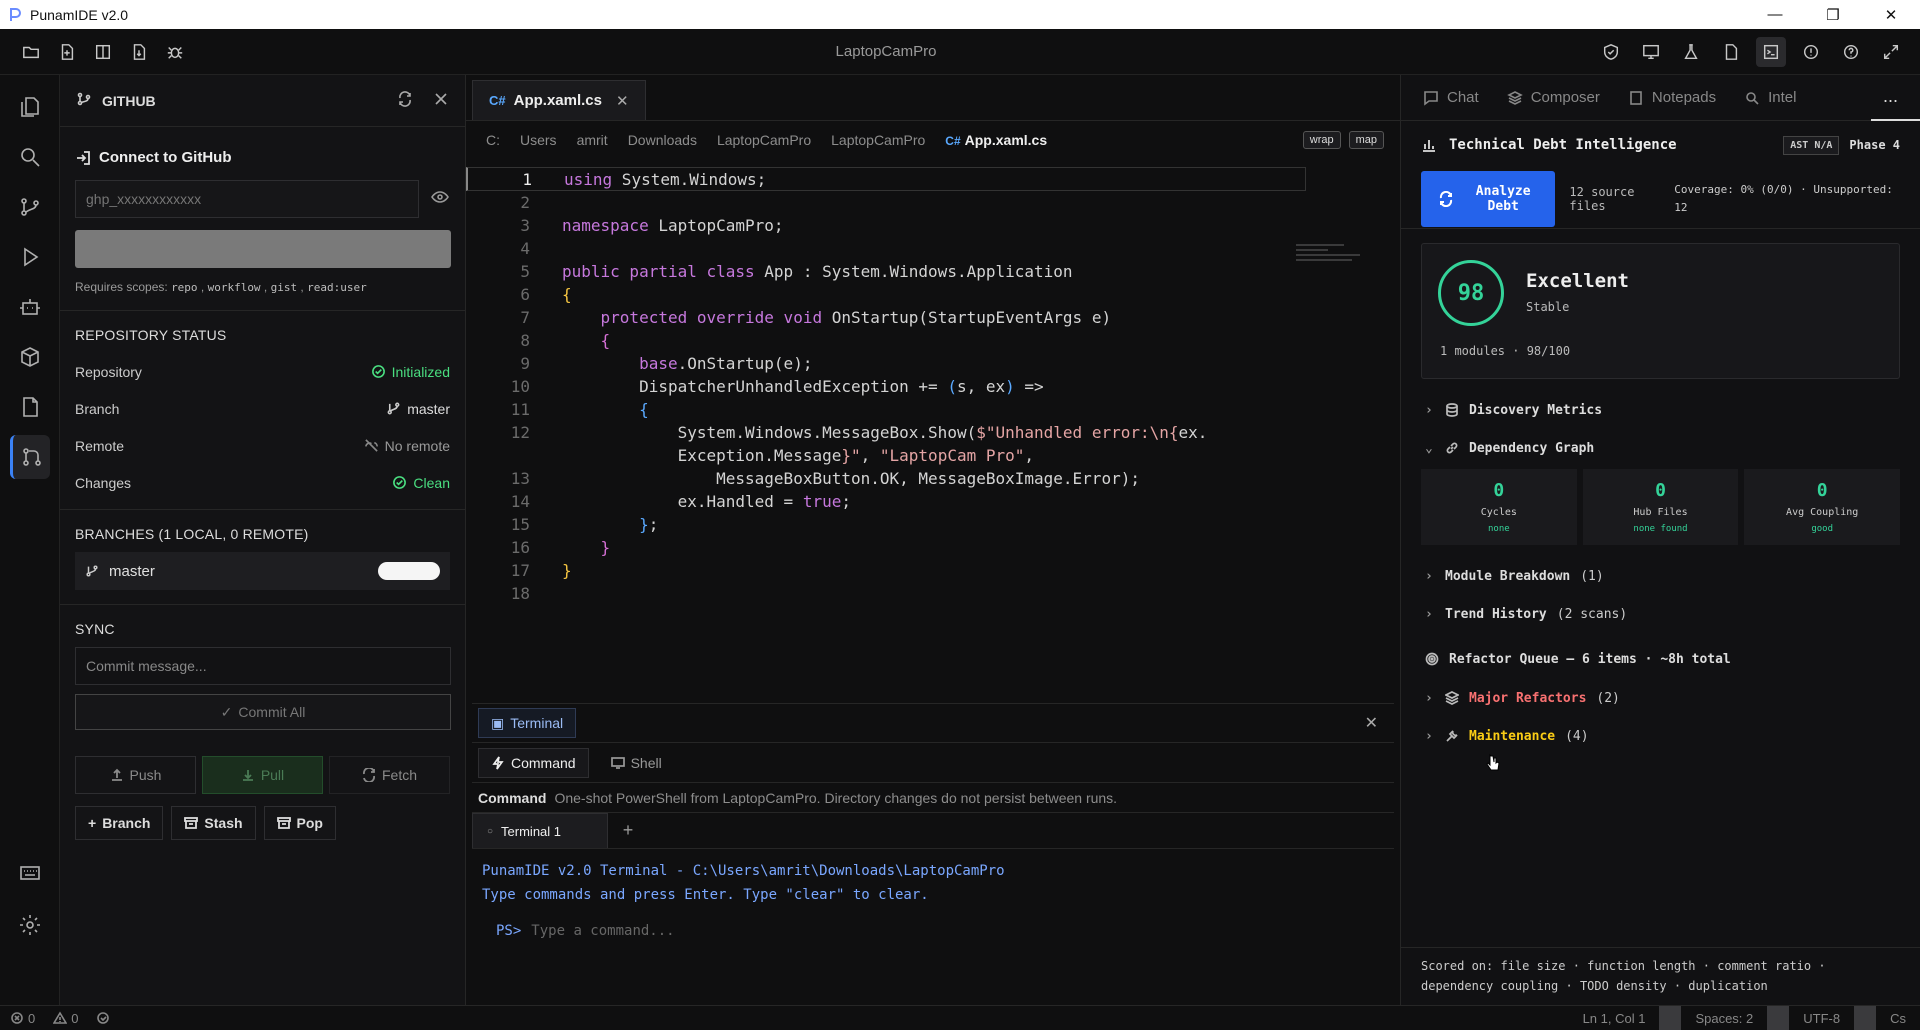  Describe the element at coordinates (533, 762) in the screenshot. I see `command-mode-tab: Command` at that location.